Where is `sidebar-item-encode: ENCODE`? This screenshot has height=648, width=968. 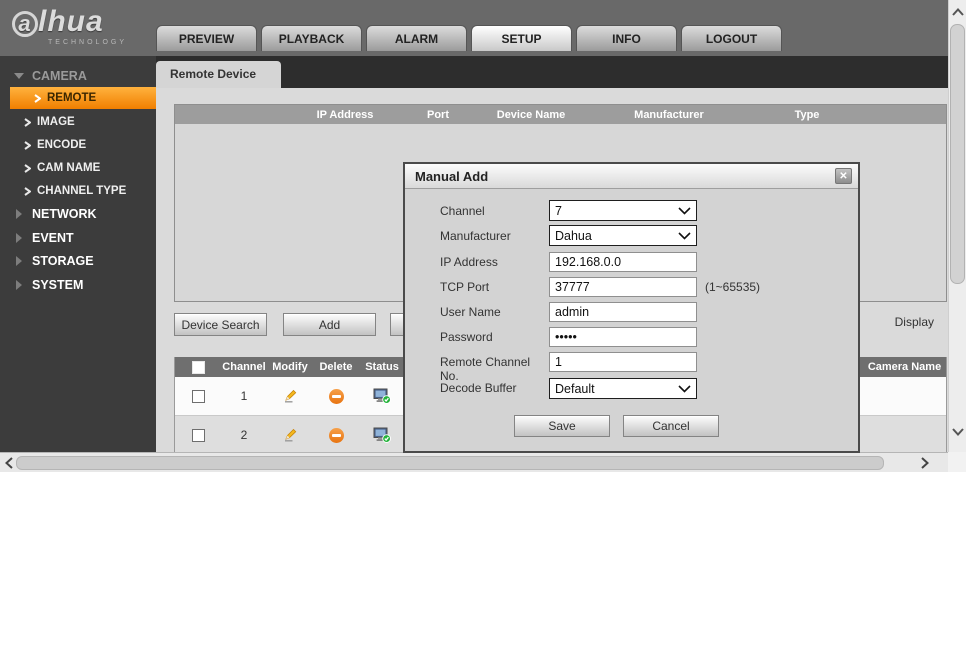 sidebar-item-encode: ENCODE is located at coordinates (78, 145).